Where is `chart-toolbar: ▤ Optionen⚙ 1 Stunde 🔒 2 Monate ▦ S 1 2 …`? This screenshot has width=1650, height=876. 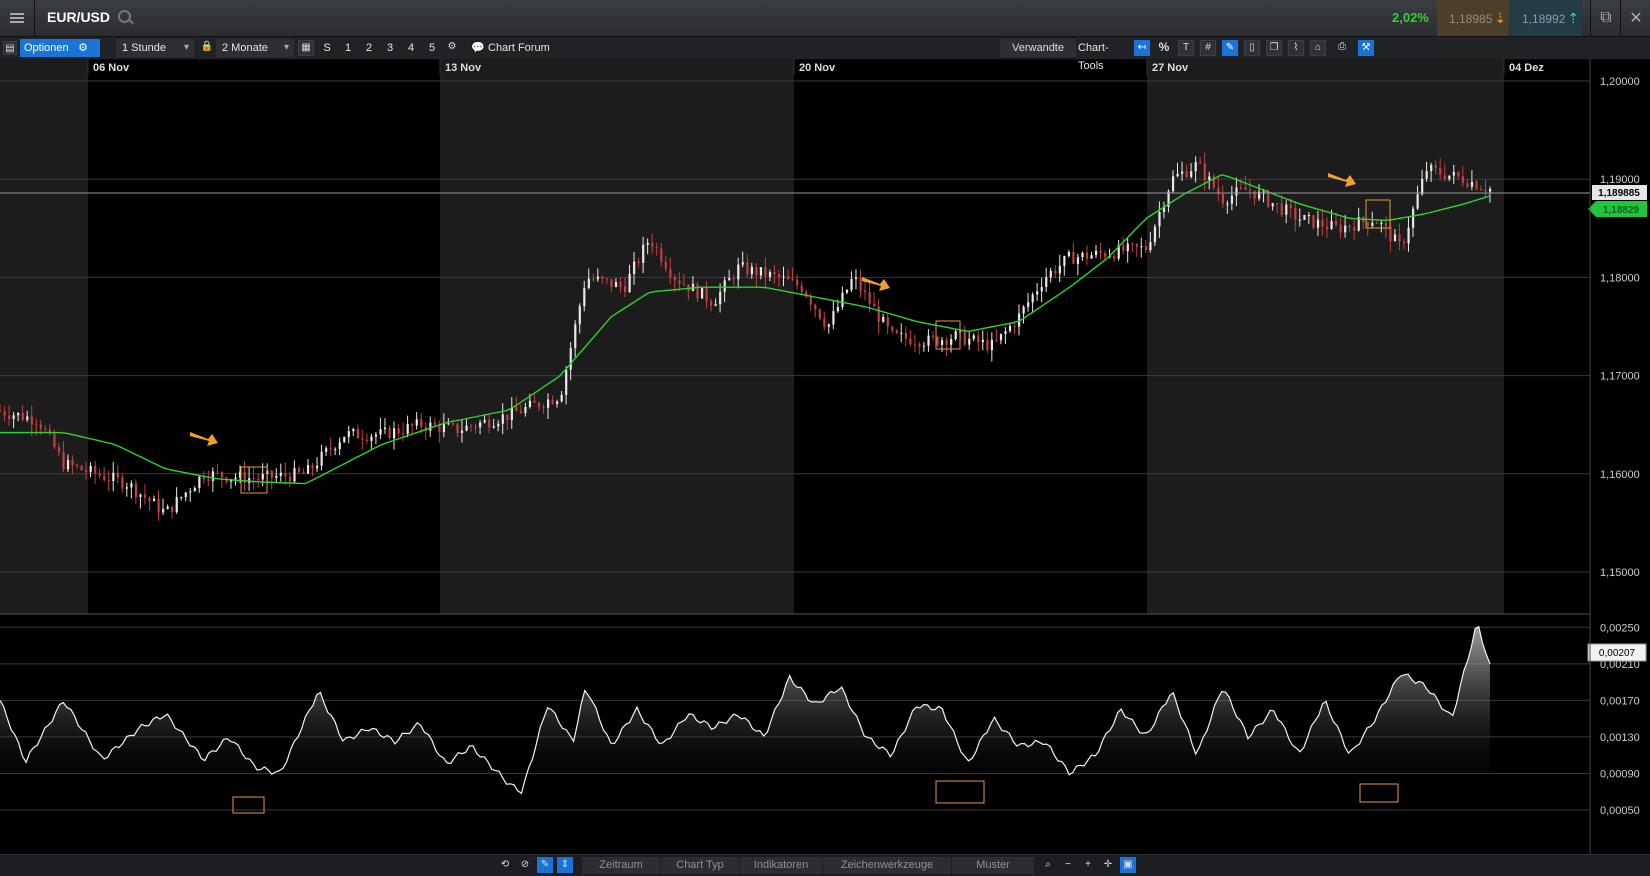 chart-toolbar: ▤ Optionen⚙ 1 Stunde 🔒 2 Monate ▦ S 1 2 … is located at coordinates (825, 54).